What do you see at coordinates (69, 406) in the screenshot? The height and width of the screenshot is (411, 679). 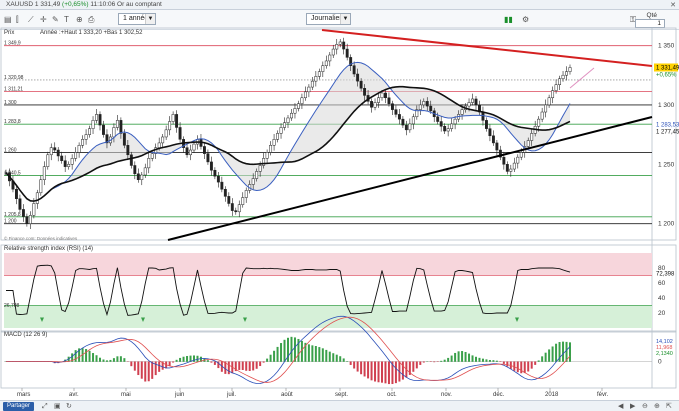 I see `refresh-icon: ↻` at bounding box center [69, 406].